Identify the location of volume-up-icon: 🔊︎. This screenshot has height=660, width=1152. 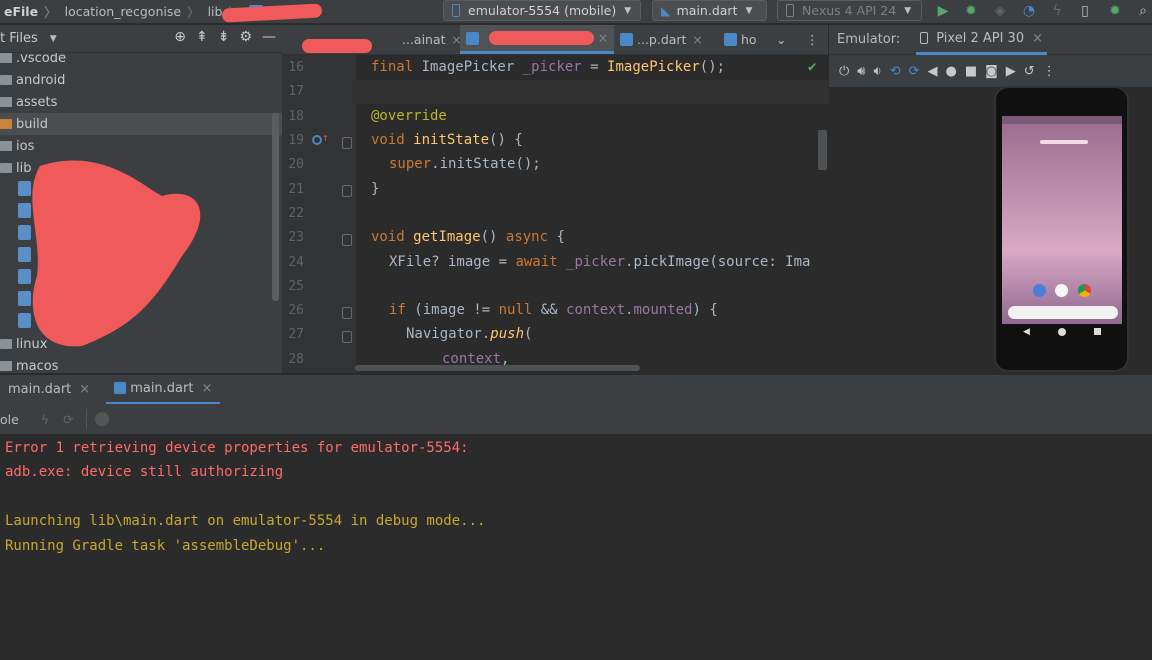
(861, 71).